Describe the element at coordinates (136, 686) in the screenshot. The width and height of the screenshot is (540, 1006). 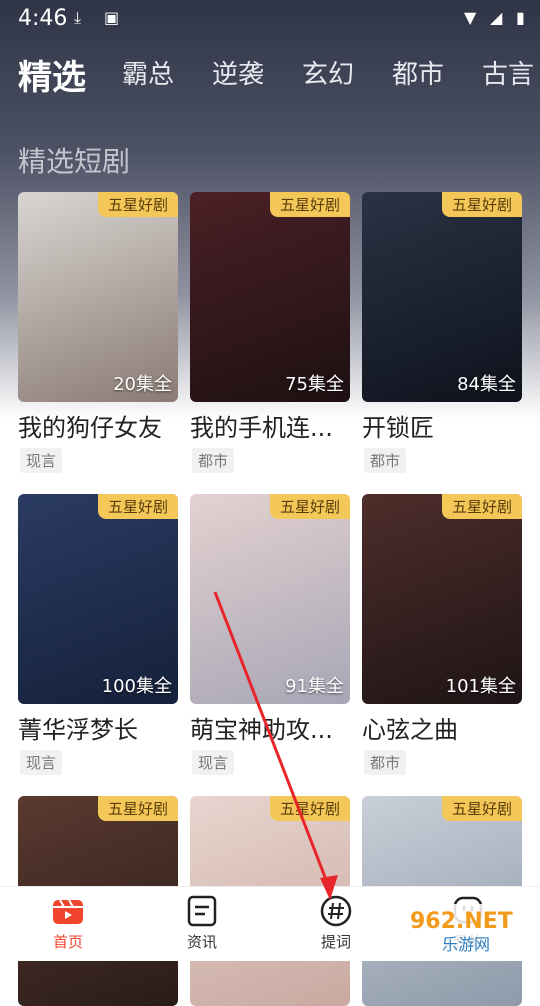
I see `episode-count: 100集全` at that location.